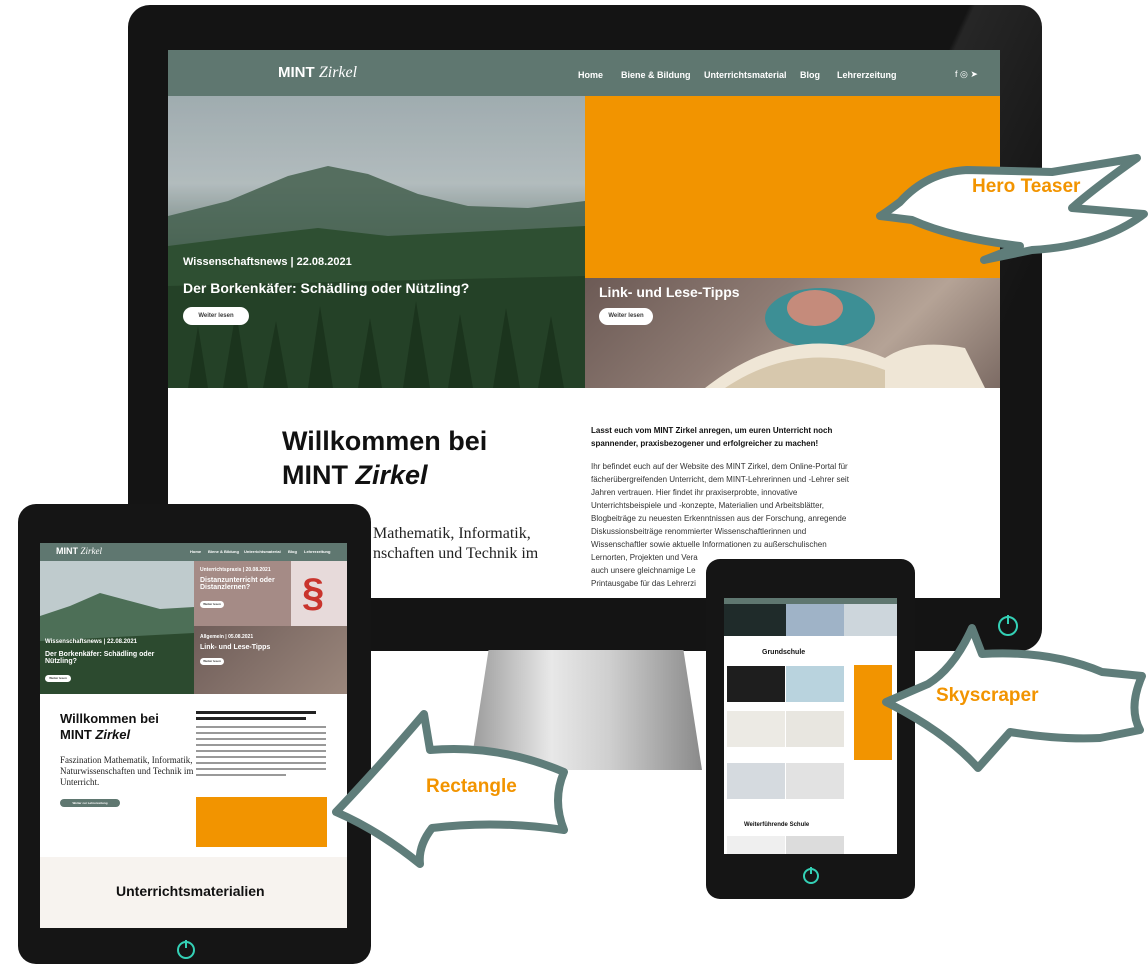 The image size is (1148, 966). Describe the element at coordinates (267, 262) in the screenshot. I see `hero-left-kicker: Wissenschaftsnews | 22.08.2021` at that location.